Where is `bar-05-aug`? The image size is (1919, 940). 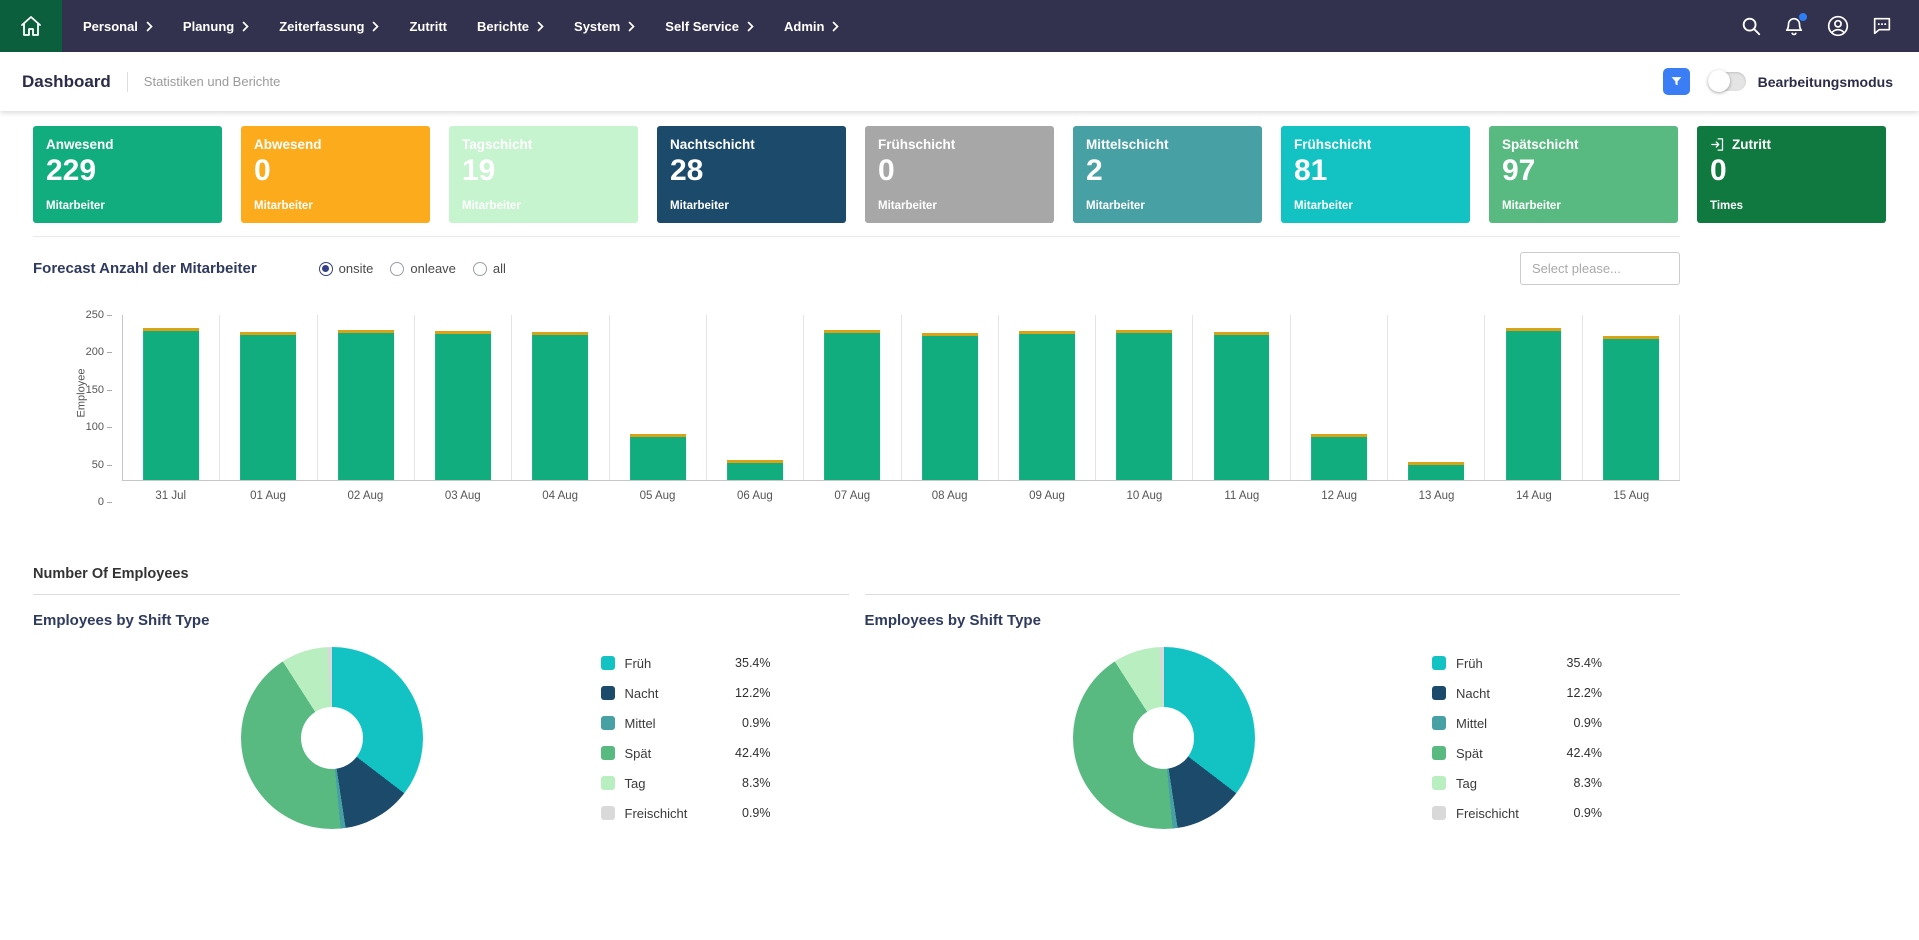
bar-05-aug is located at coordinates (657, 456).